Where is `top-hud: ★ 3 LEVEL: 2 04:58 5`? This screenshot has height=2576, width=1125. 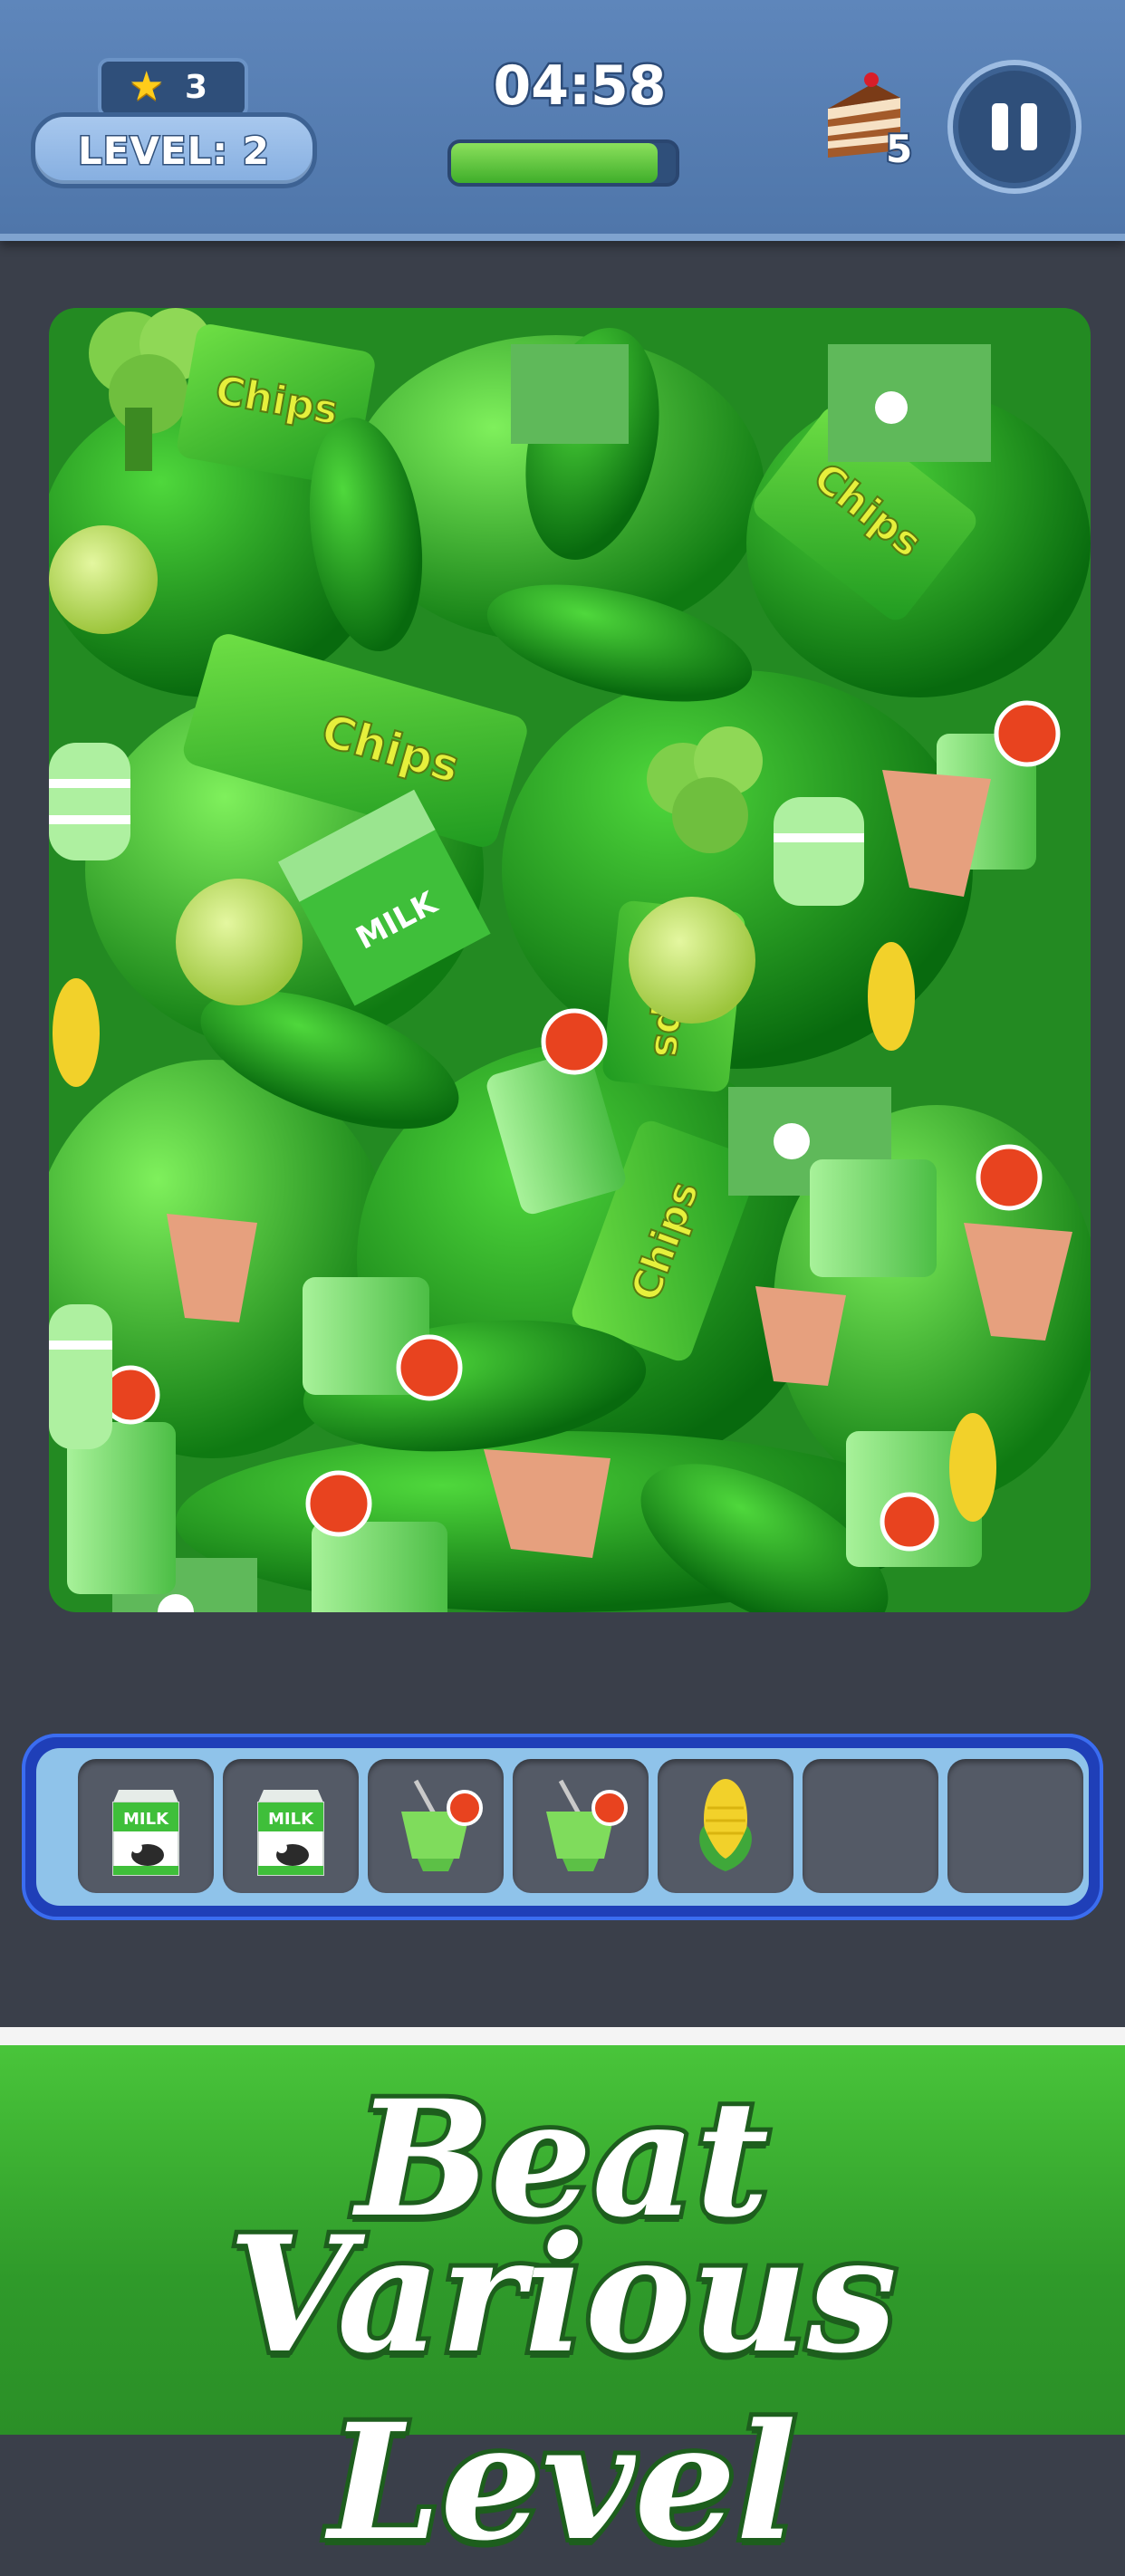 top-hud: ★ 3 LEVEL: 2 04:58 5 is located at coordinates (562, 120).